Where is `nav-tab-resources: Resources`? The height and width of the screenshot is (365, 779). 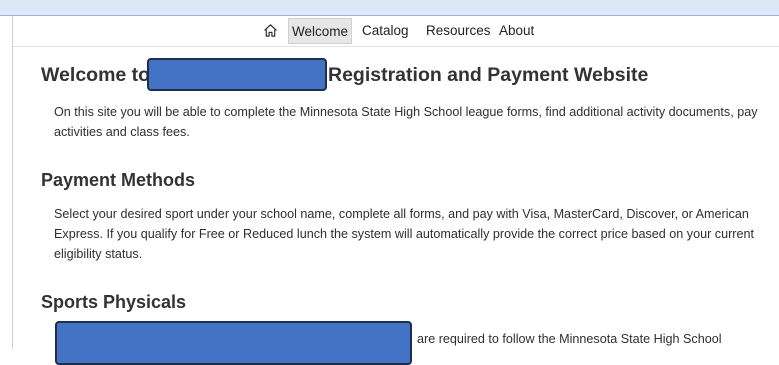
nav-tab-resources: Resources is located at coordinates (458, 31).